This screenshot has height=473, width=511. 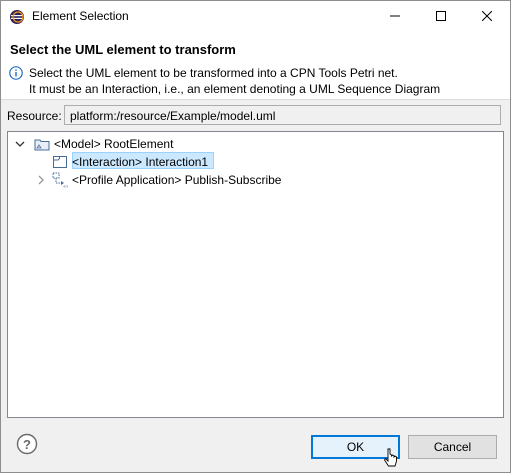 I want to click on tree-item-interaction: <Interaction> Interaction1, so click(x=262, y=162).